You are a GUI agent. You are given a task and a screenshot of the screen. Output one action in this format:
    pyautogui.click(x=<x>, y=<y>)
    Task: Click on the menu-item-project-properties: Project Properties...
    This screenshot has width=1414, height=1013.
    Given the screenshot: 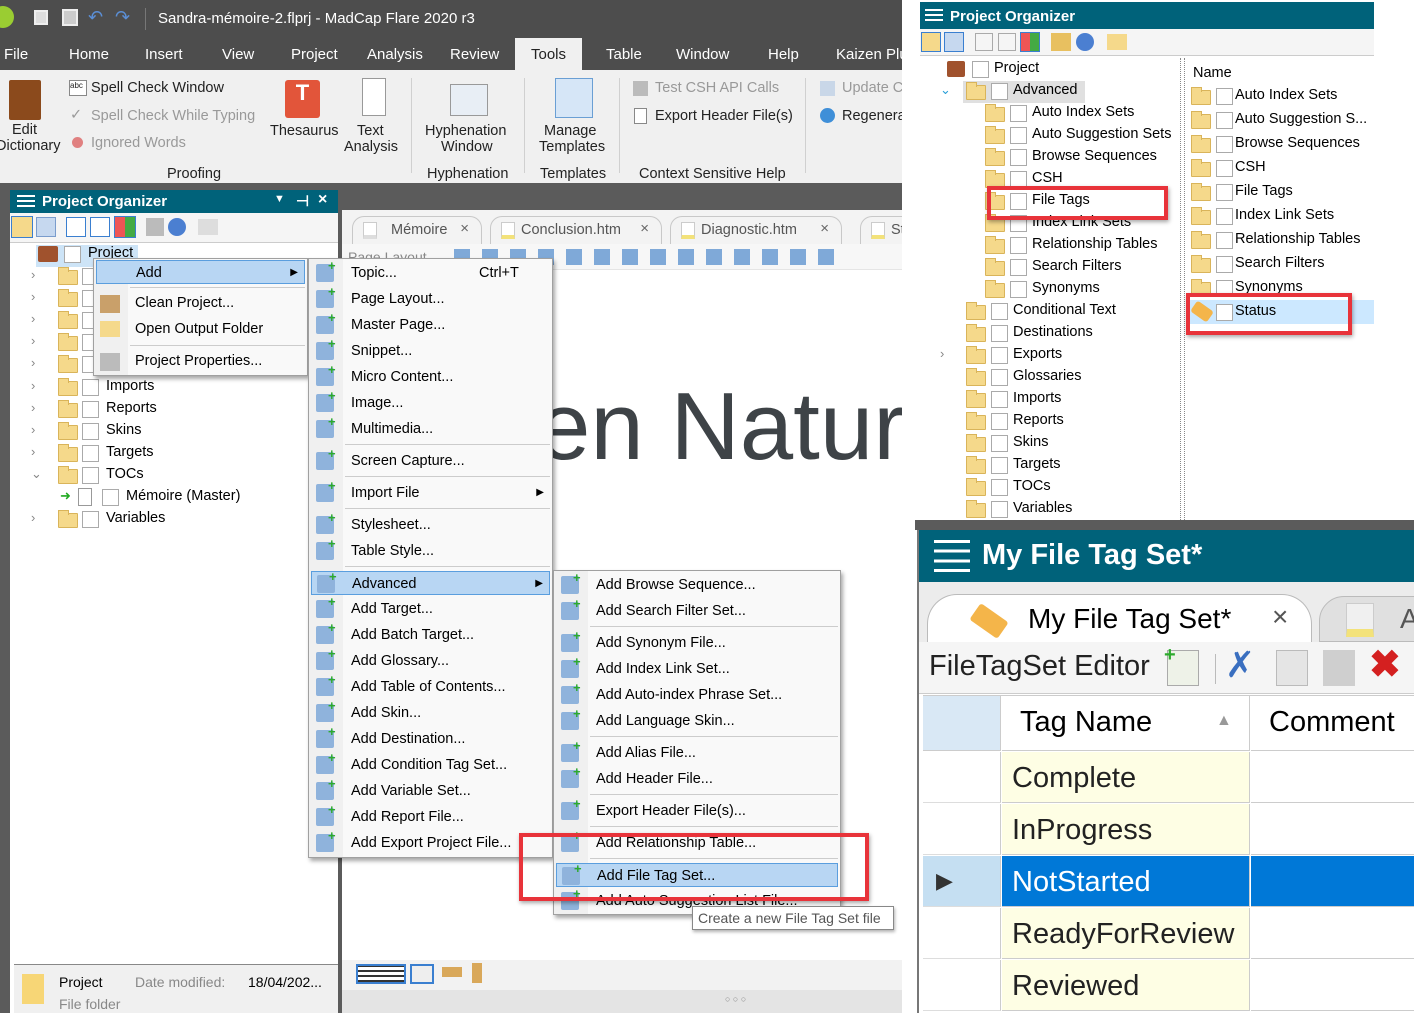 What is the action you would take?
    pyautogui.click(x=200, y=361)
    